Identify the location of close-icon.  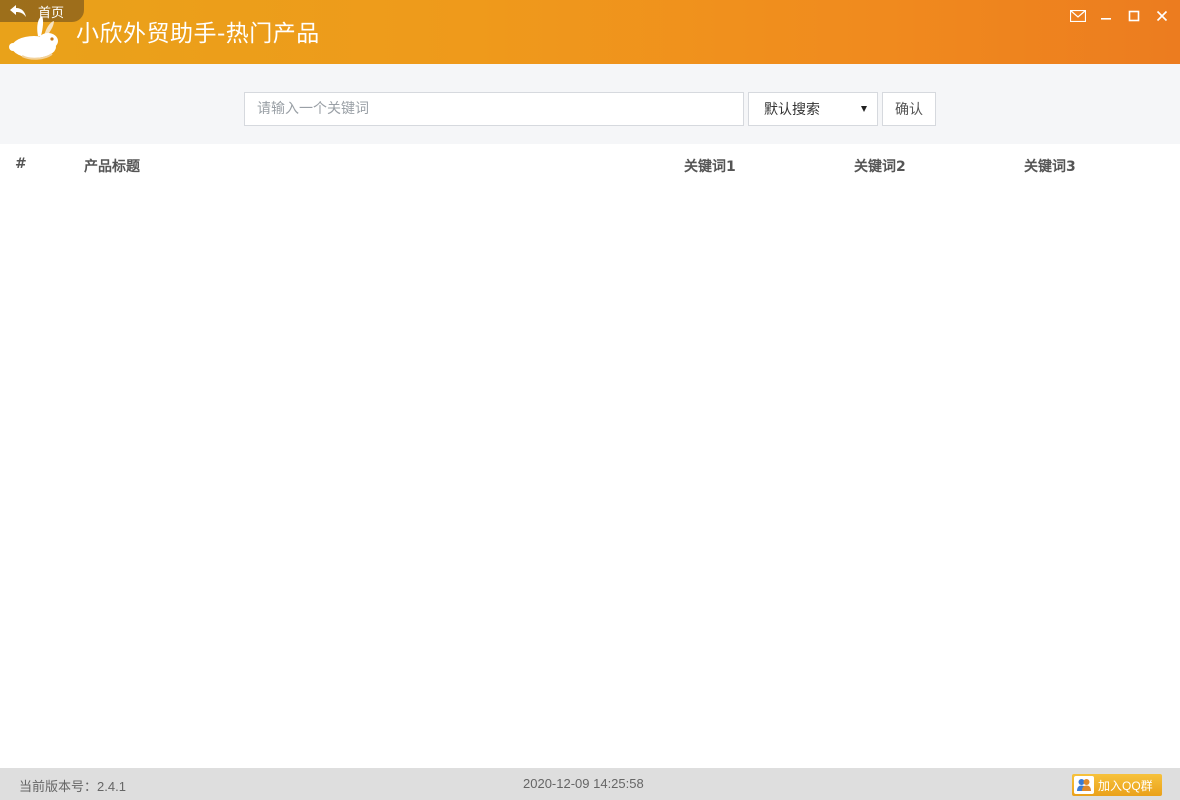
(1162, 16).